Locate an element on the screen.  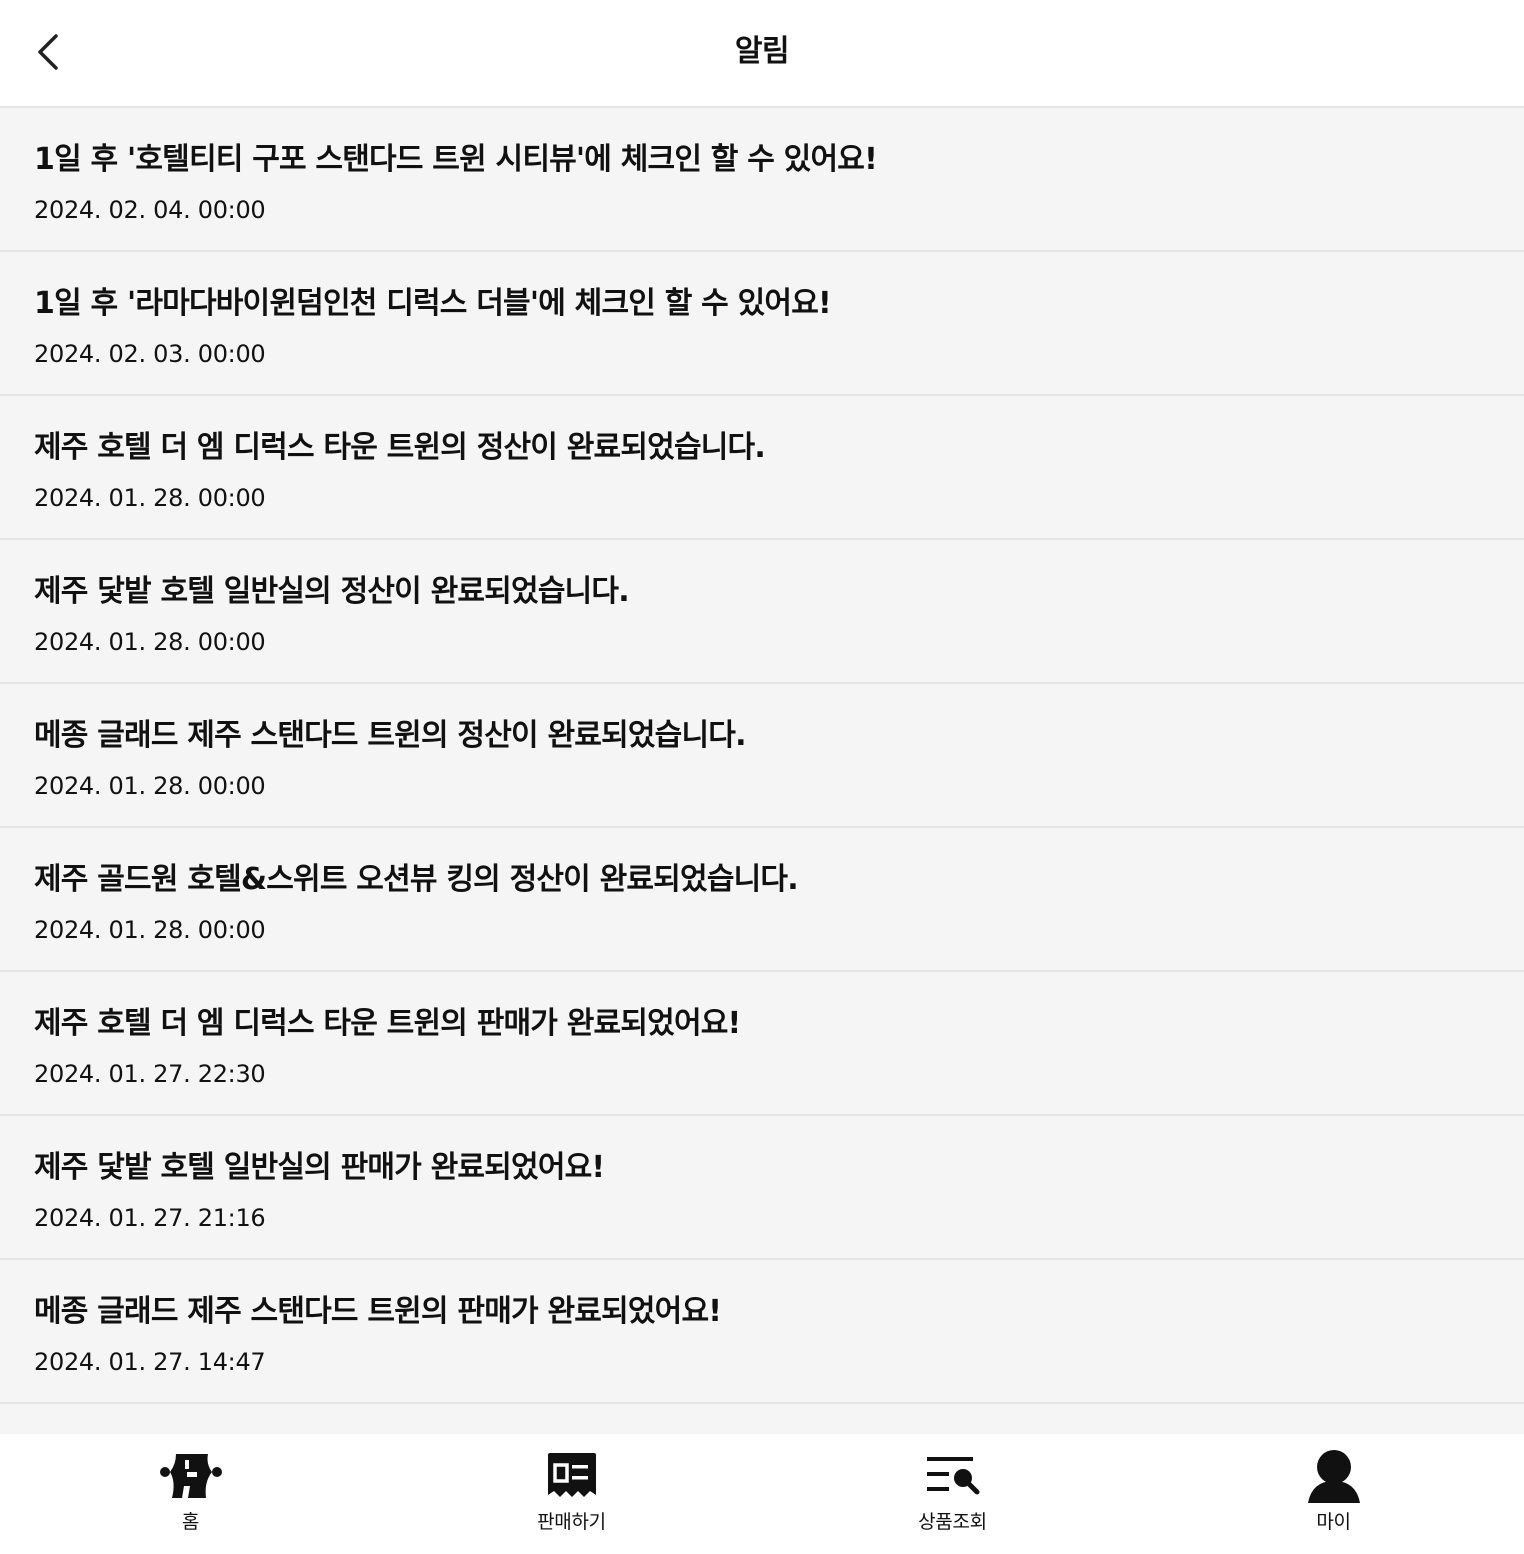
page-title: 알림 is located at coordinates (762, 51).